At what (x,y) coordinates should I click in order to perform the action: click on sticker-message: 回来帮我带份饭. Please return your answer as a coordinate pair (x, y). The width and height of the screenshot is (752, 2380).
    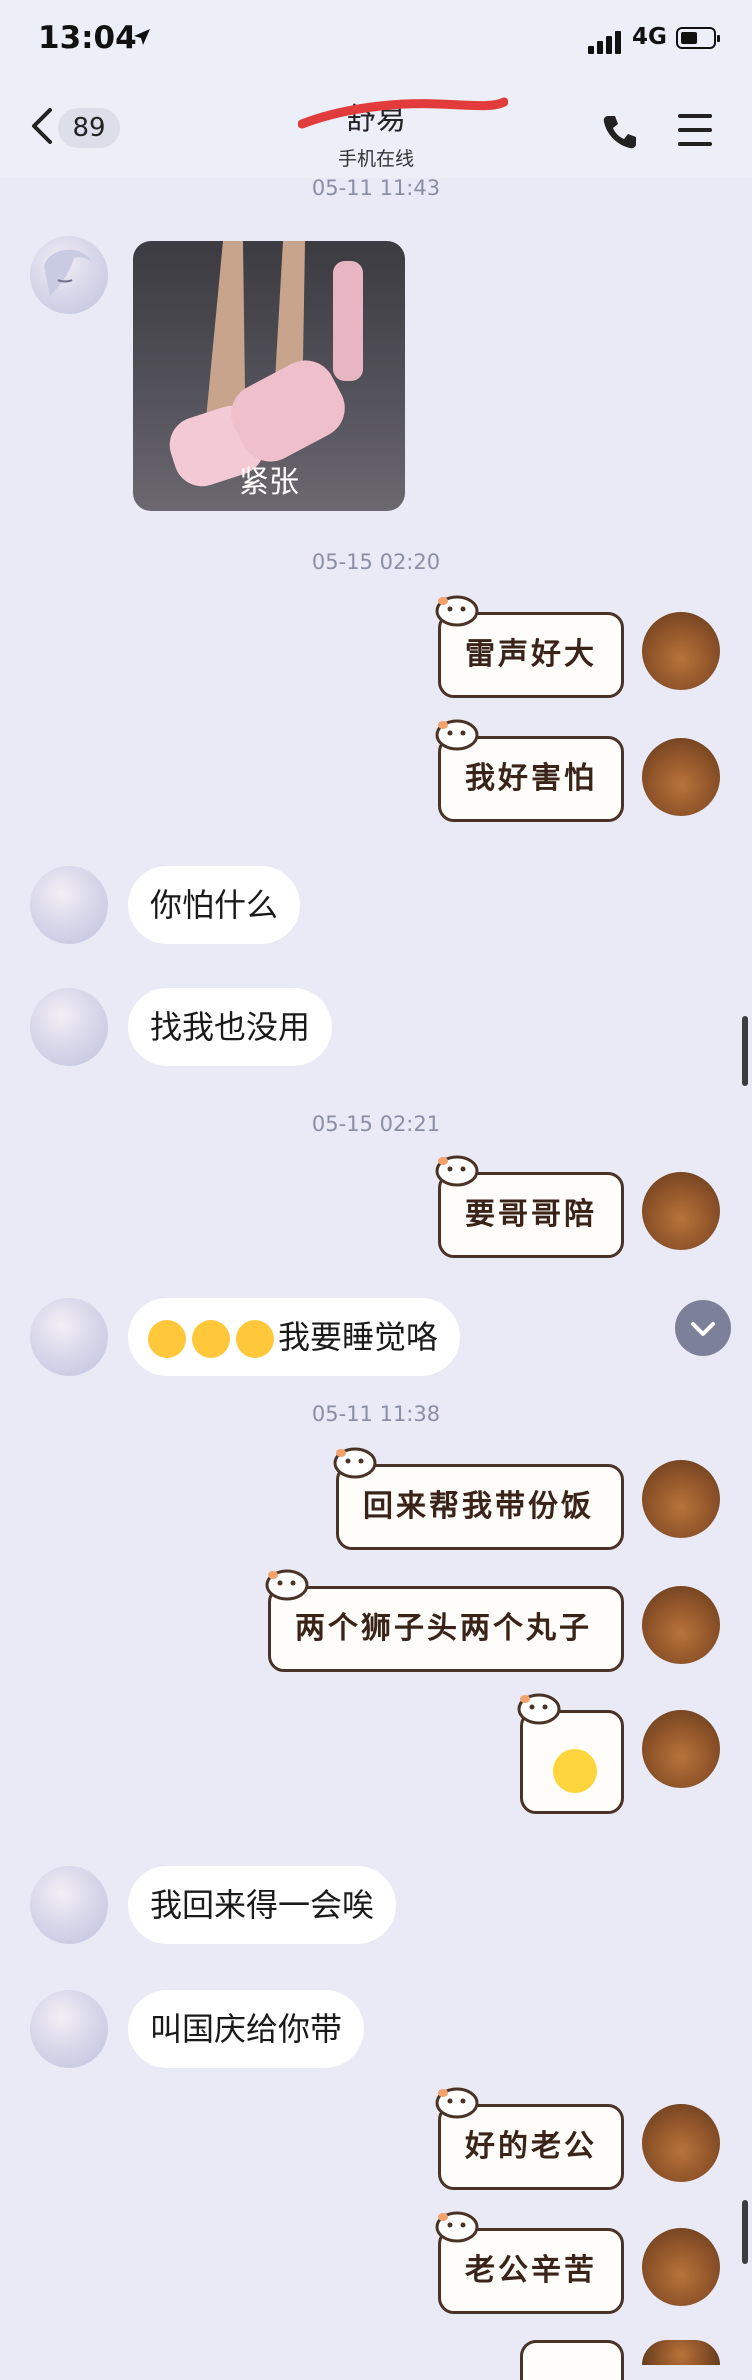
    Looking at the image, I should click on (478, 1498).